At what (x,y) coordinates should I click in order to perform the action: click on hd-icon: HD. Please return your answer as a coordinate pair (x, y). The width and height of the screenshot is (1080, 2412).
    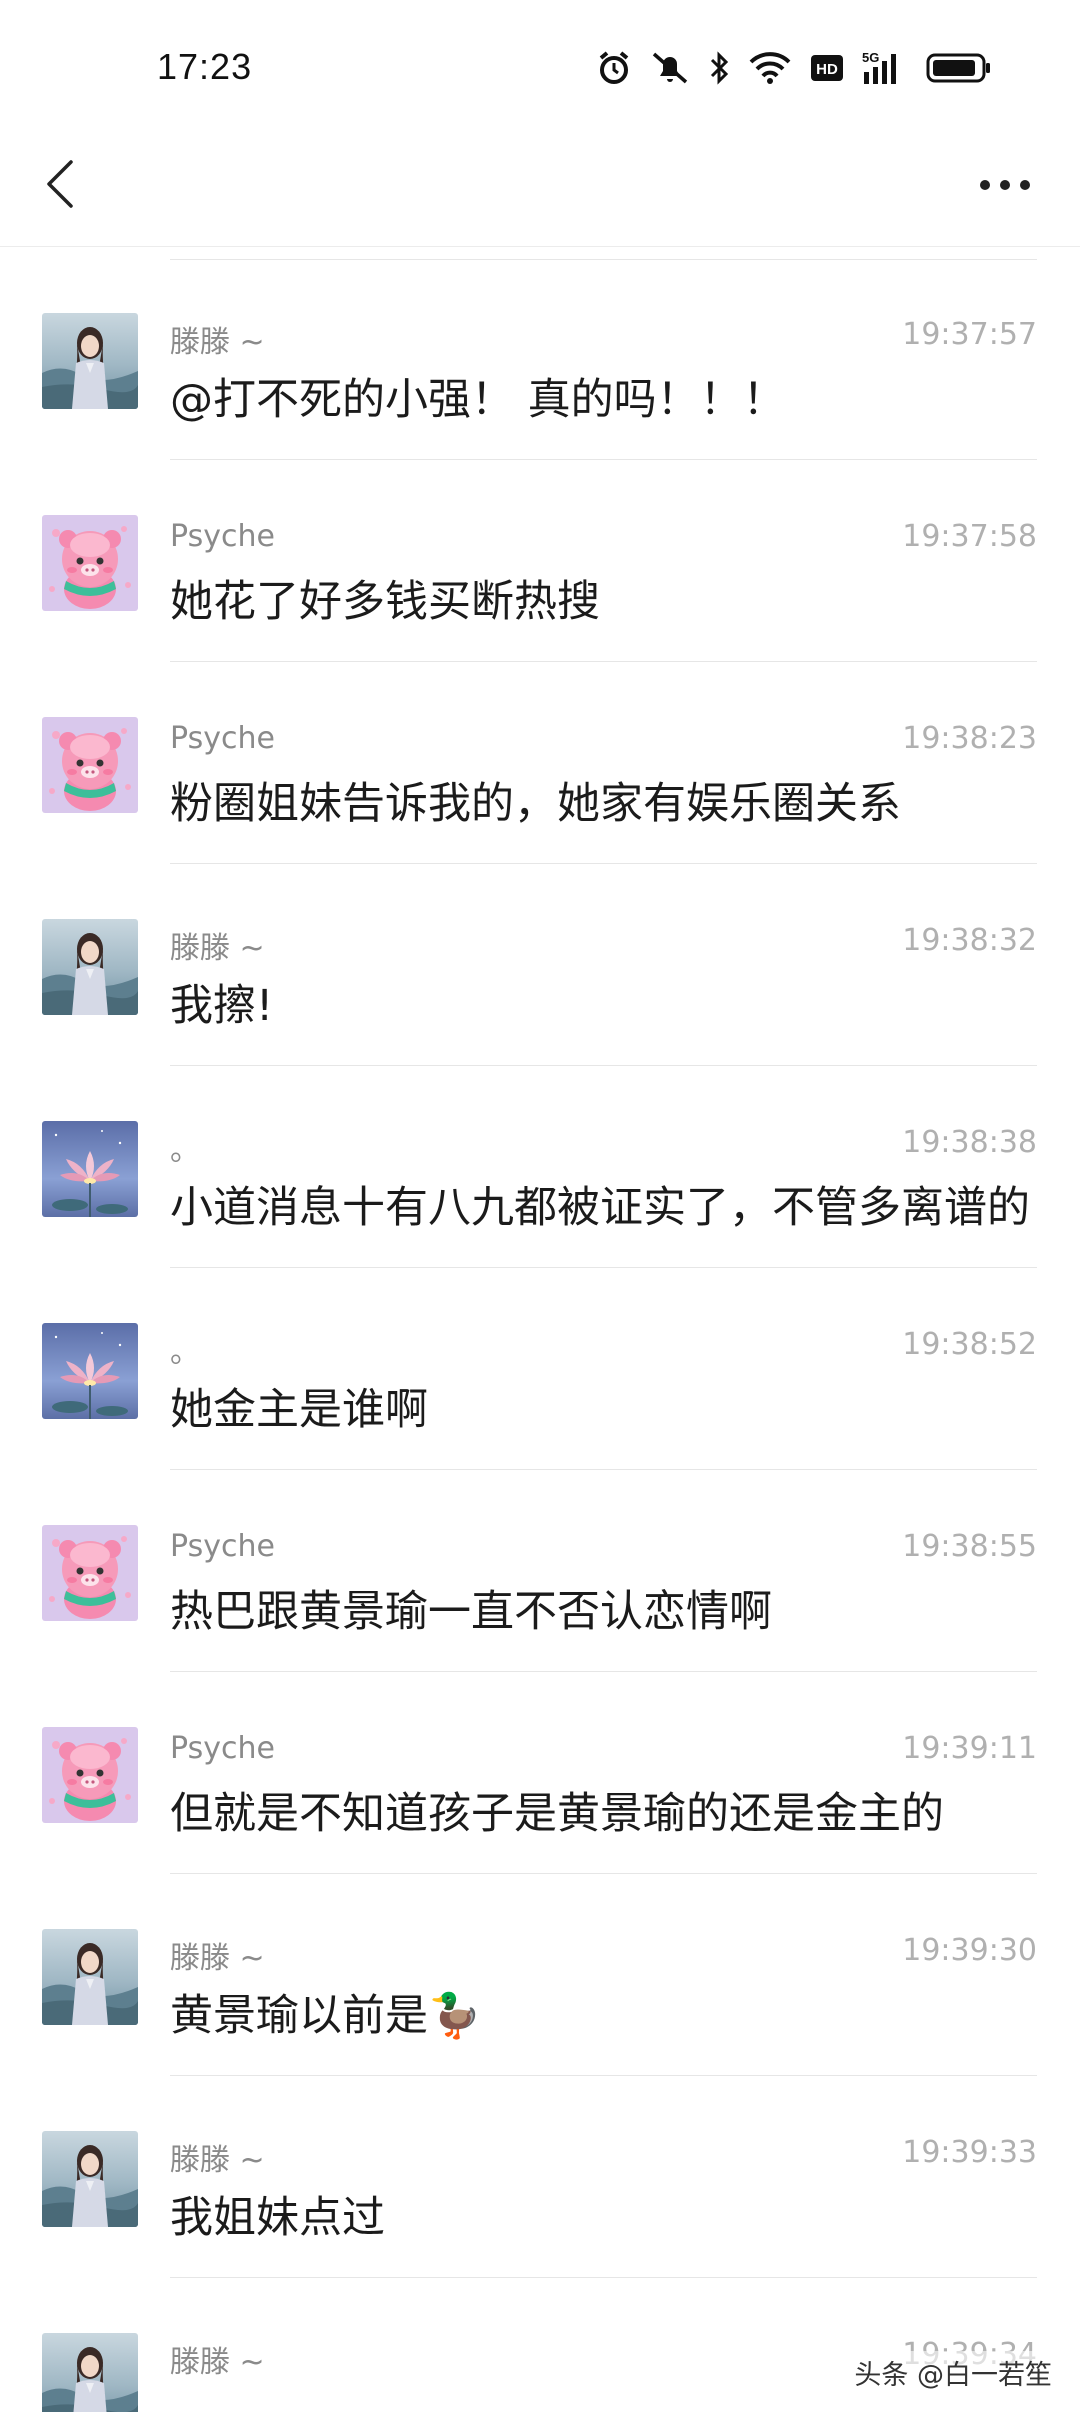
    Looking at the image, I should click on (827, 68).